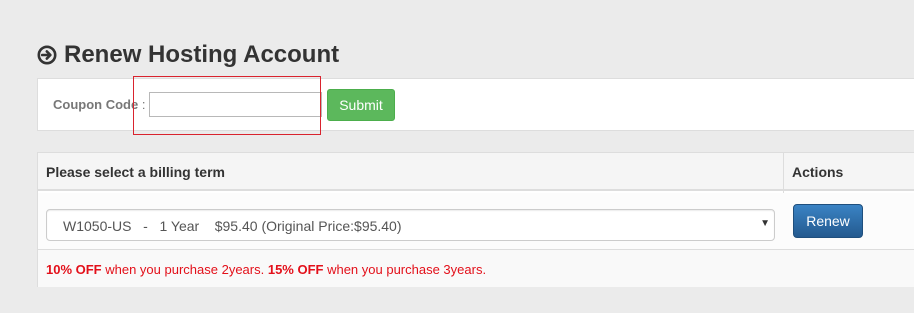 Image resolution: width=914 pixels, height=313 pixels. I want to click on chevron-down-icon: ▼, so click(765, 223).